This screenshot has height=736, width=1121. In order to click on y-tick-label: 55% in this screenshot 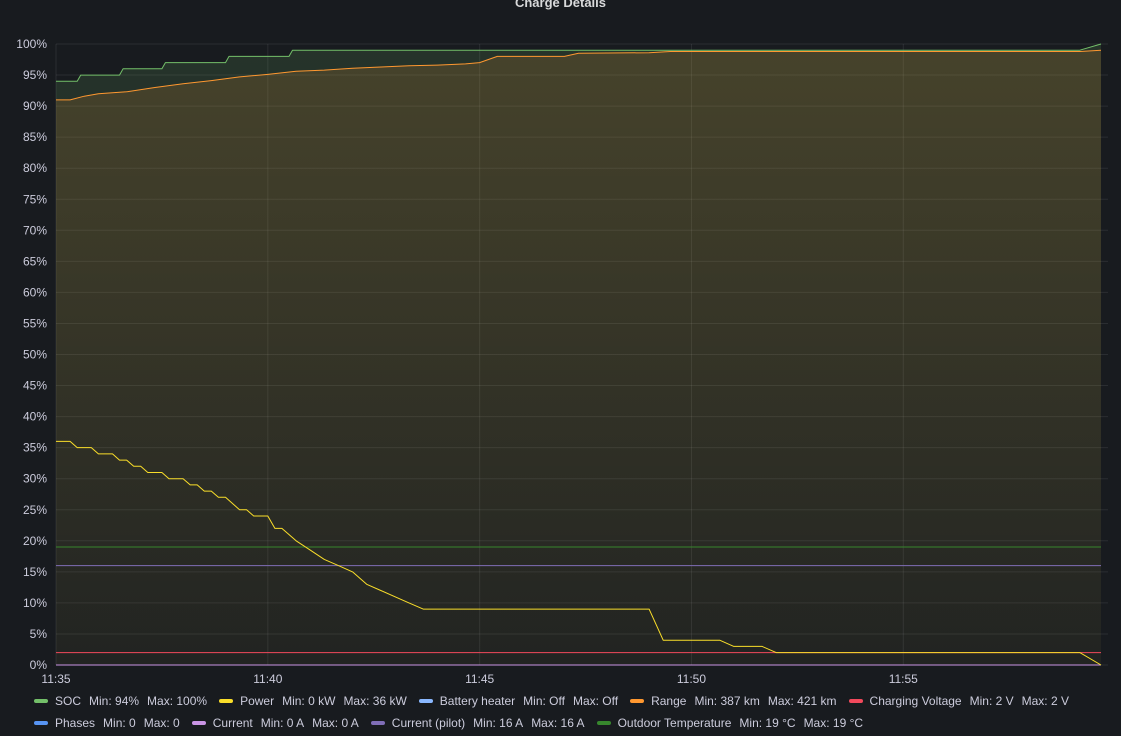, I will do `click(35, 323)`.